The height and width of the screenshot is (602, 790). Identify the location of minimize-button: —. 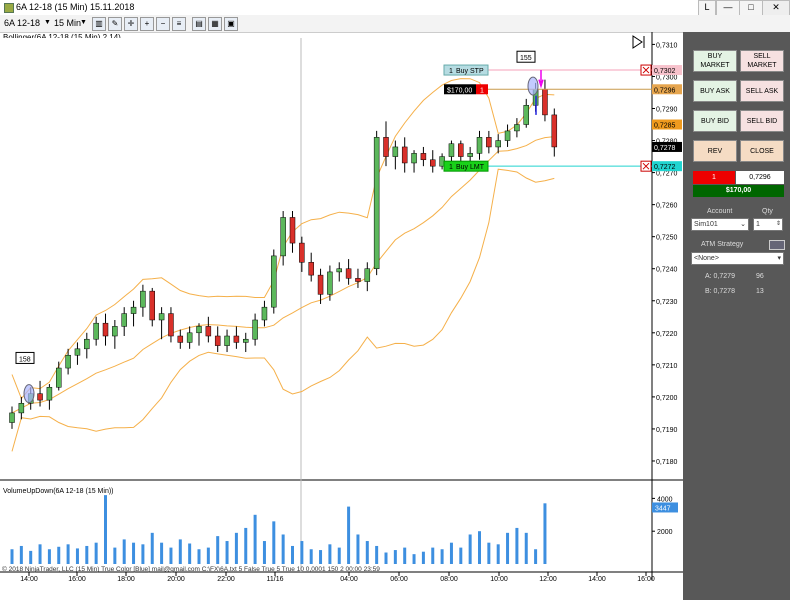
(728, 8).